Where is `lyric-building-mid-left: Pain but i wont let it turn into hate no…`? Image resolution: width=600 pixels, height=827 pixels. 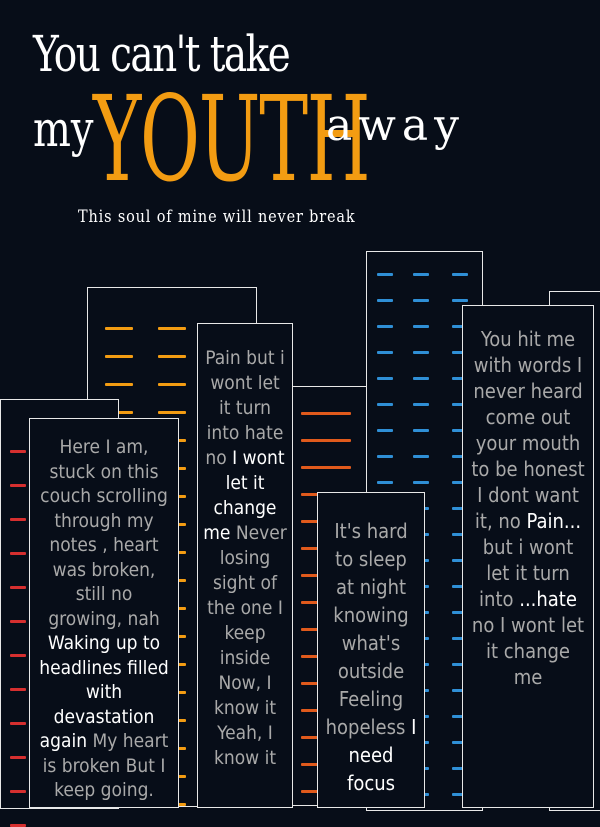 lyric-building-mid-left: Pain but i wont let it turn into hate no… is located at coordinates (245, 565).